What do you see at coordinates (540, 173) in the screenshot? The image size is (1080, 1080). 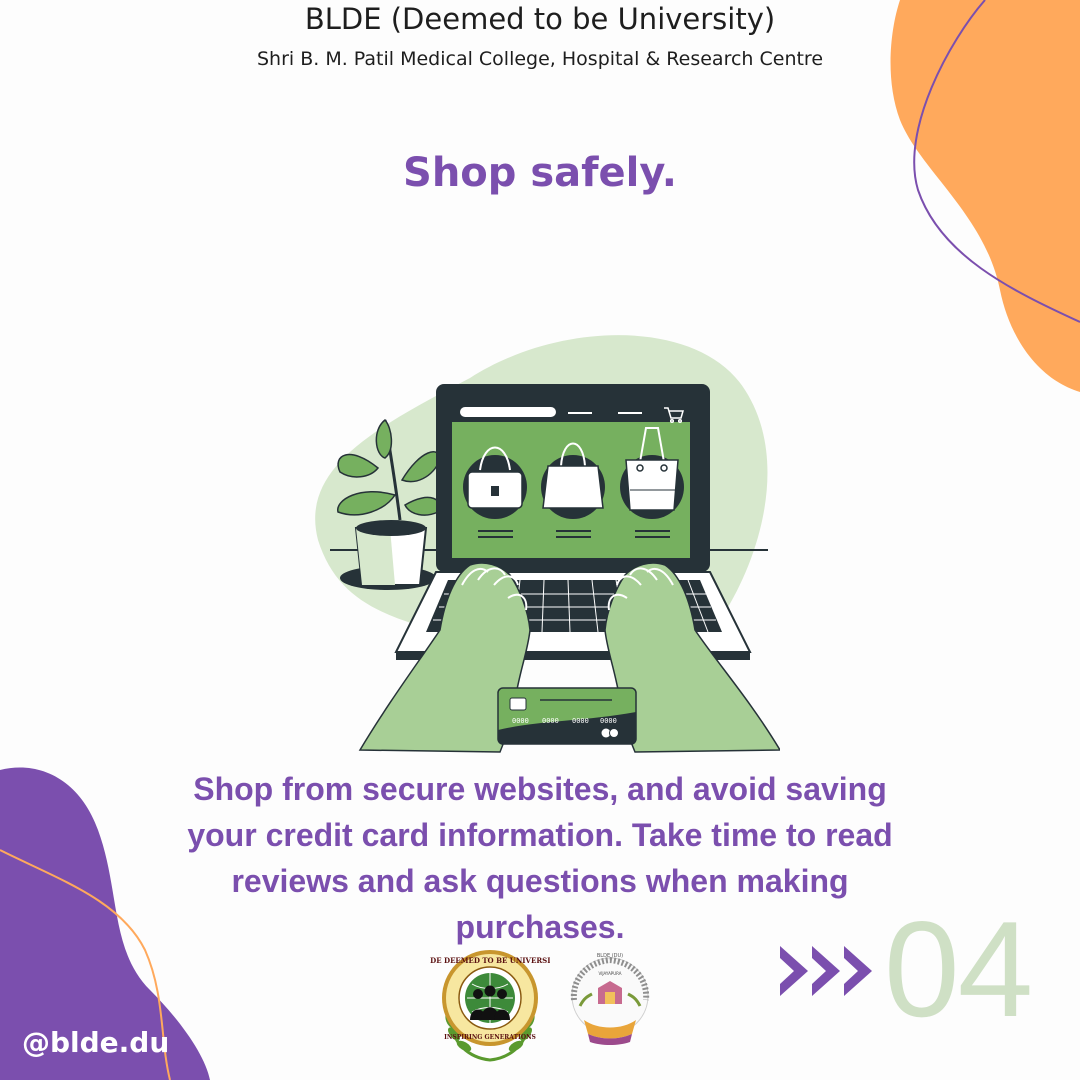 I see `headline: Shop safely.` at bounding box center [540, 173].